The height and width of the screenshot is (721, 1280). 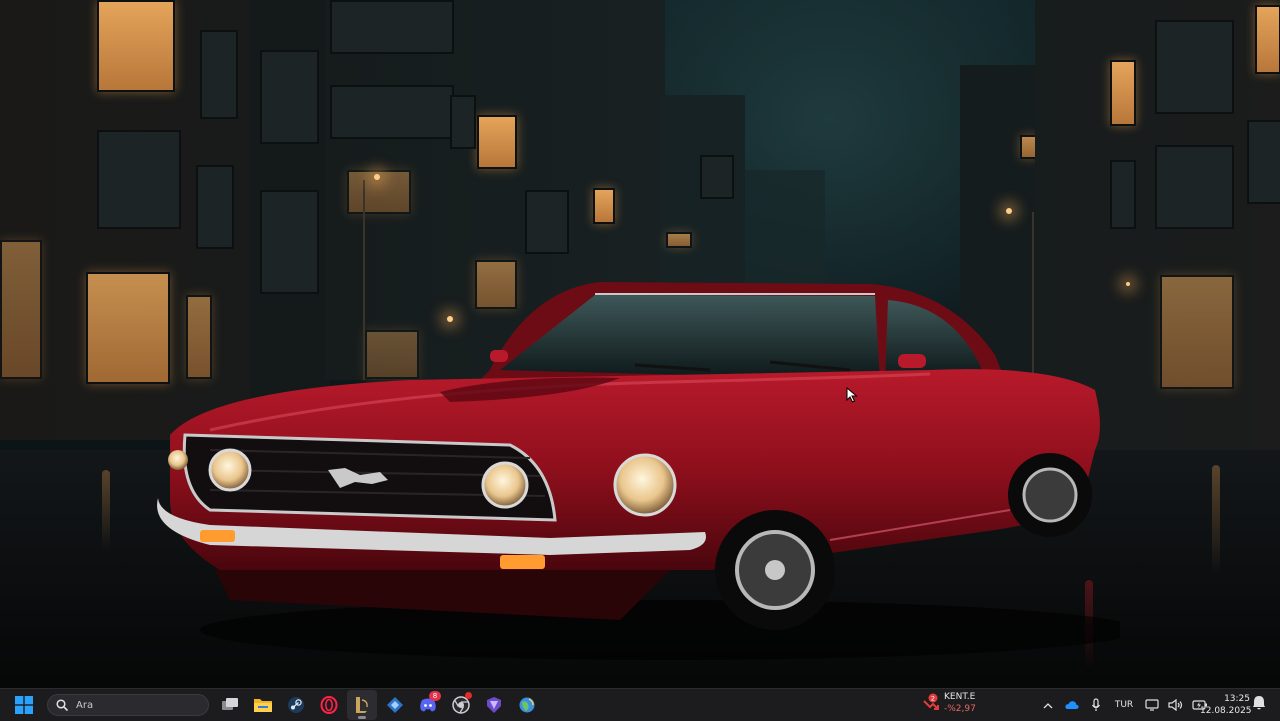 I want to click on stock-text: KENT.E -%2,97, so click(x=960, y=703).